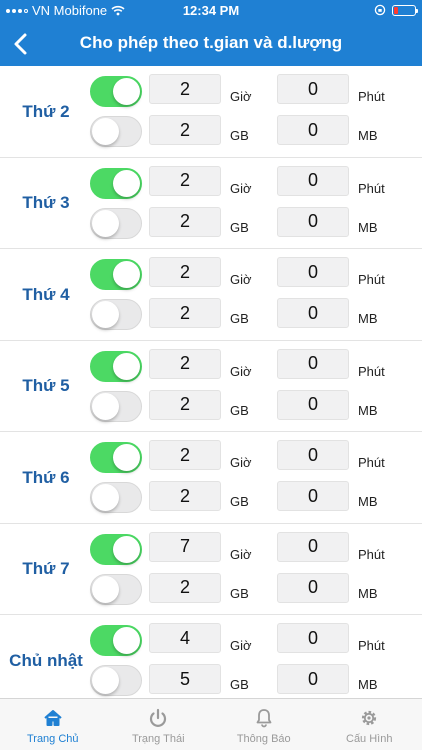 The height and width of the screenshot is (750, 422). I want to click on tab-label: Trang Chủ, so click(52, 739).